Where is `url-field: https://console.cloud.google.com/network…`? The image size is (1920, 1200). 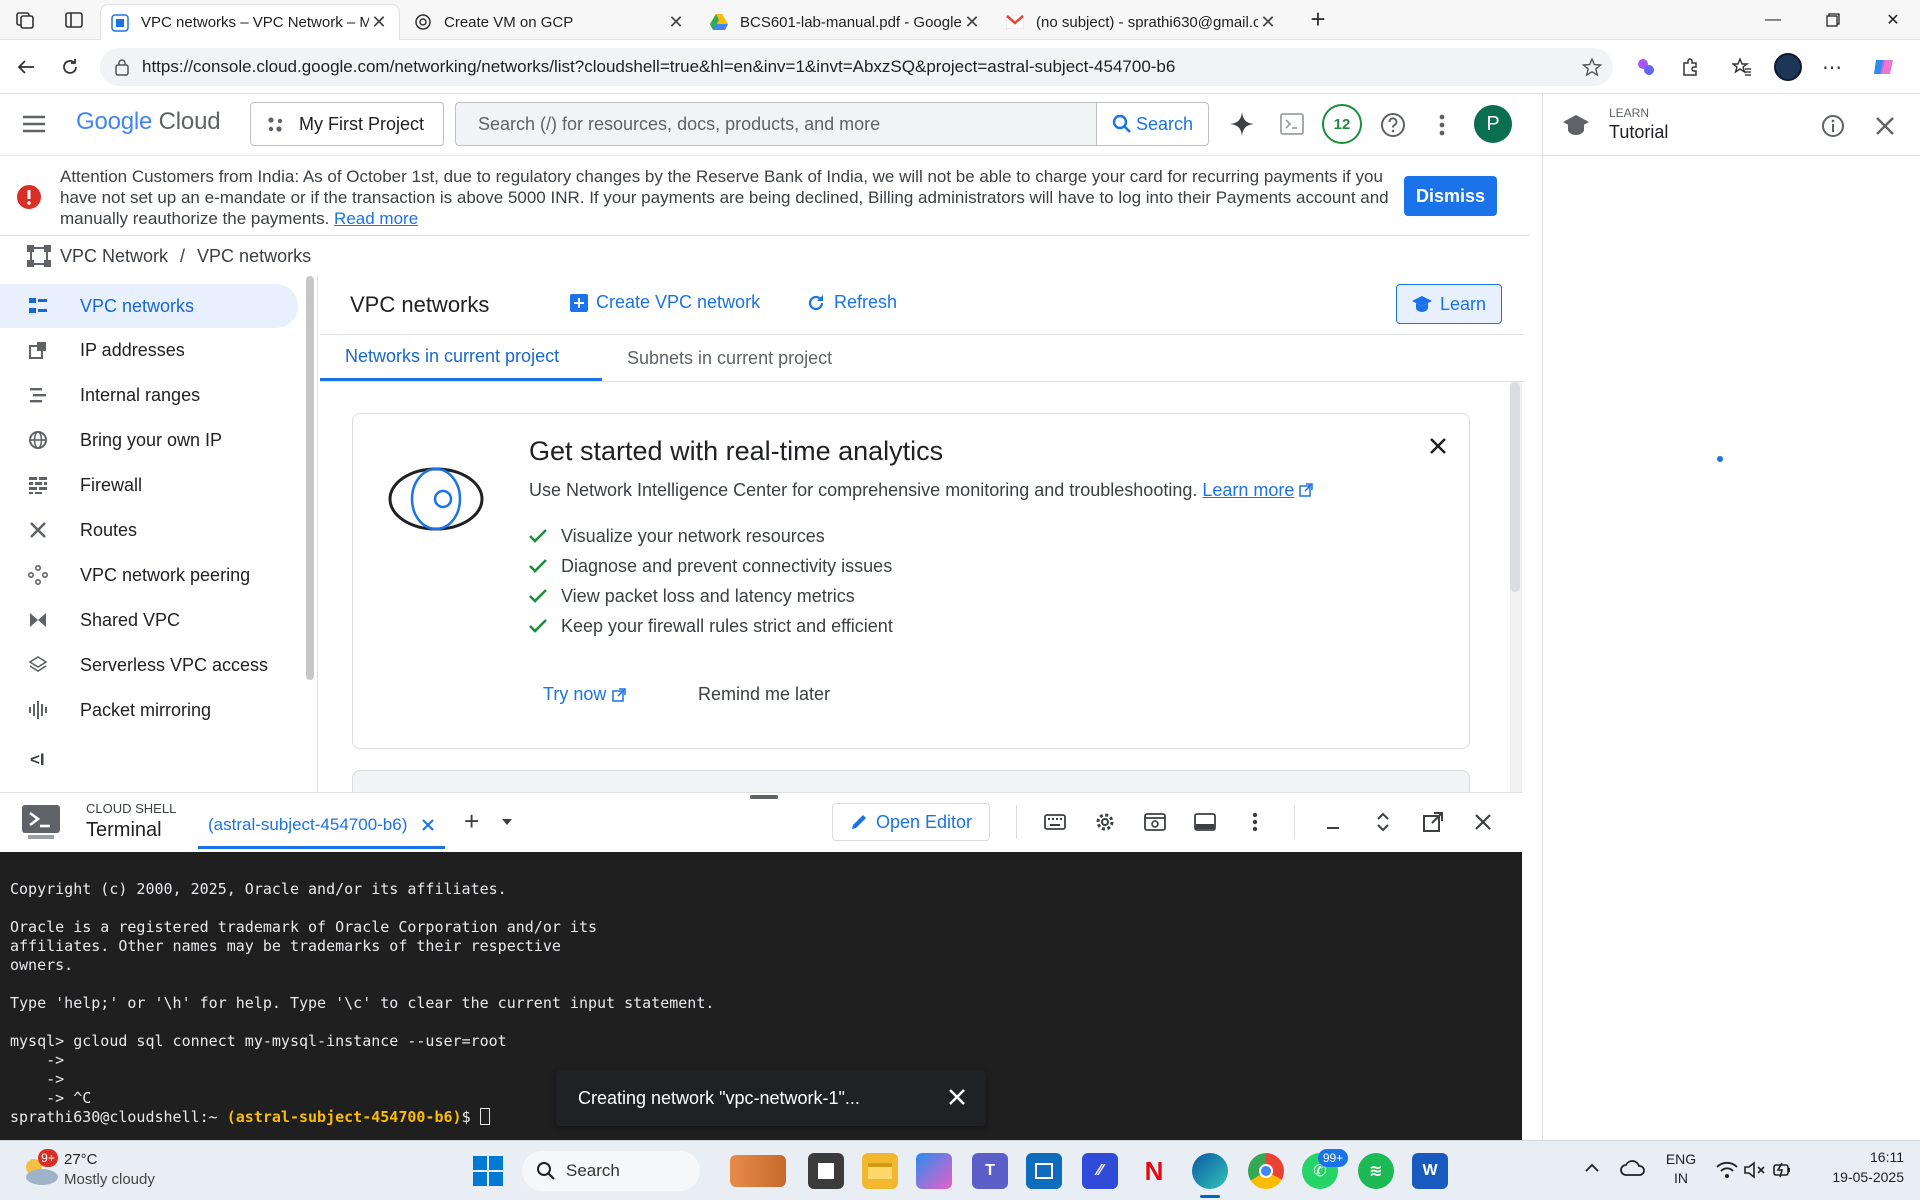 url-field: https://console.cloud.google.com/network… is located at coordinates (856, 67).